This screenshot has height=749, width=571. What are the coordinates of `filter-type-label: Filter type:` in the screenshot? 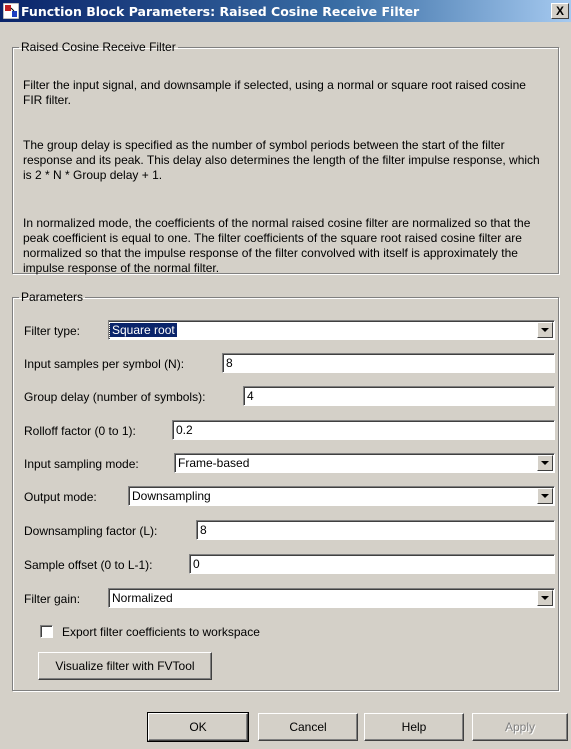 It's located at (52, 331).